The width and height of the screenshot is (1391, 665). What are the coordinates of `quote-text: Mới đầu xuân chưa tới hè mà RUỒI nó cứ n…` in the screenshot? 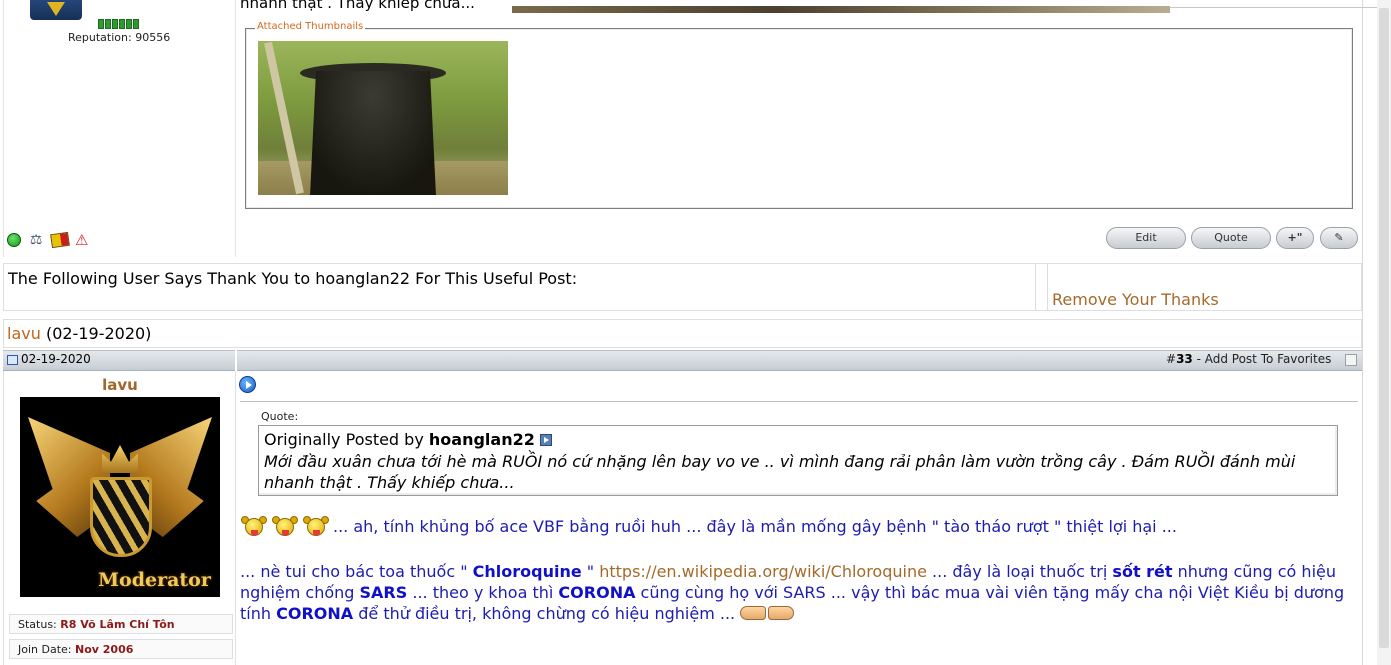 It's located at (780, 472).